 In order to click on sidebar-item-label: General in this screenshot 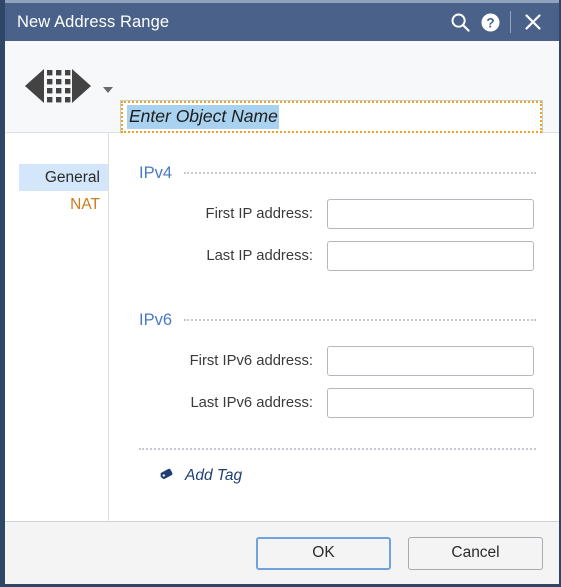, I will do `click(72, 177)`.